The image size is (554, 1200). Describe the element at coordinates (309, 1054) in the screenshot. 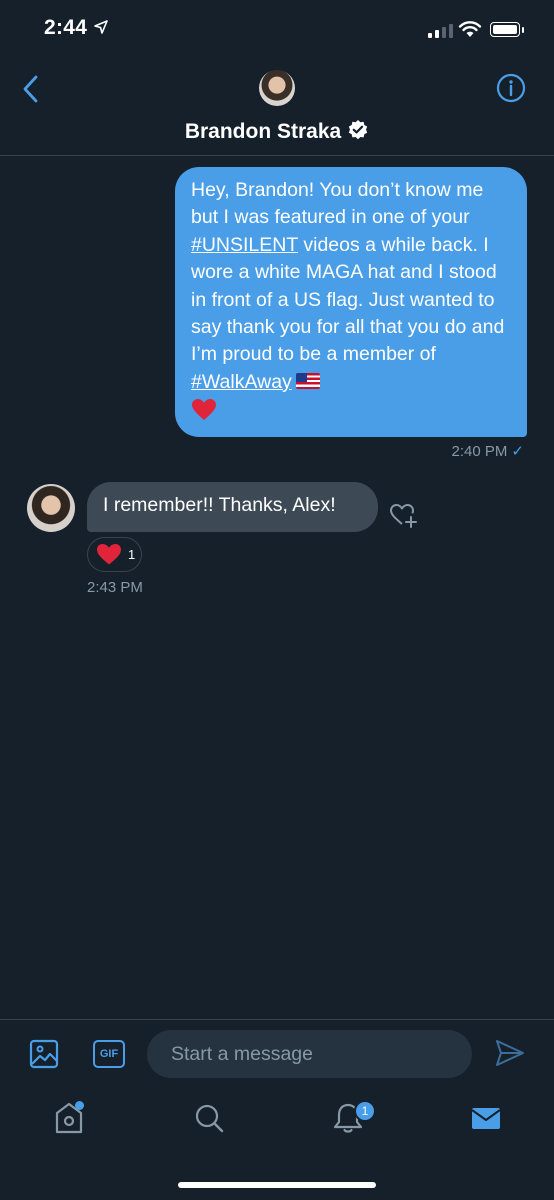

I see `message-input` at that location.